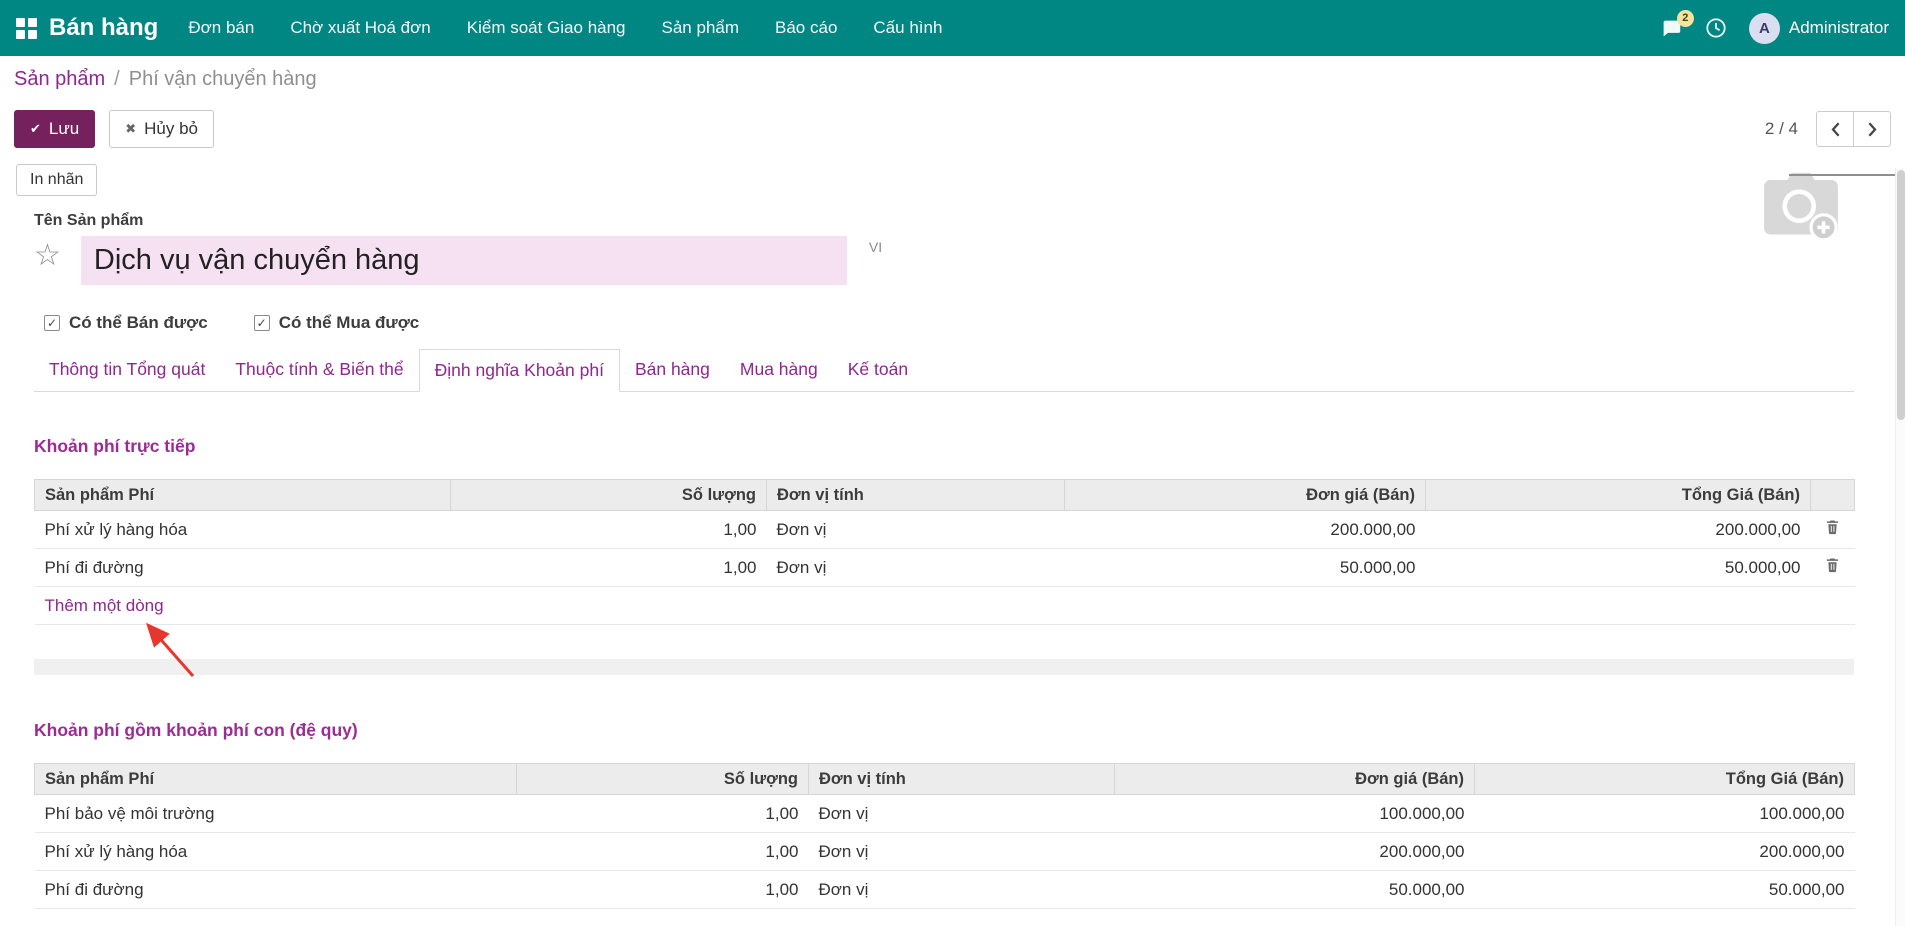 This screenshot has width=1905, height=926. I want to click on save-button: ✔ Lưu, so click(55, 129).